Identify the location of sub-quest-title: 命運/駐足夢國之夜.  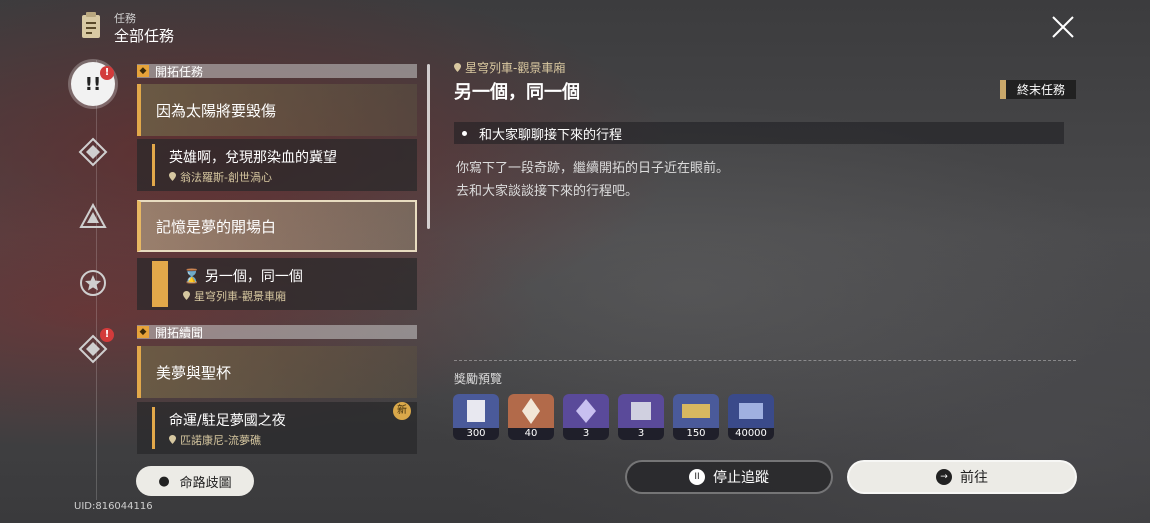
(227, 421).